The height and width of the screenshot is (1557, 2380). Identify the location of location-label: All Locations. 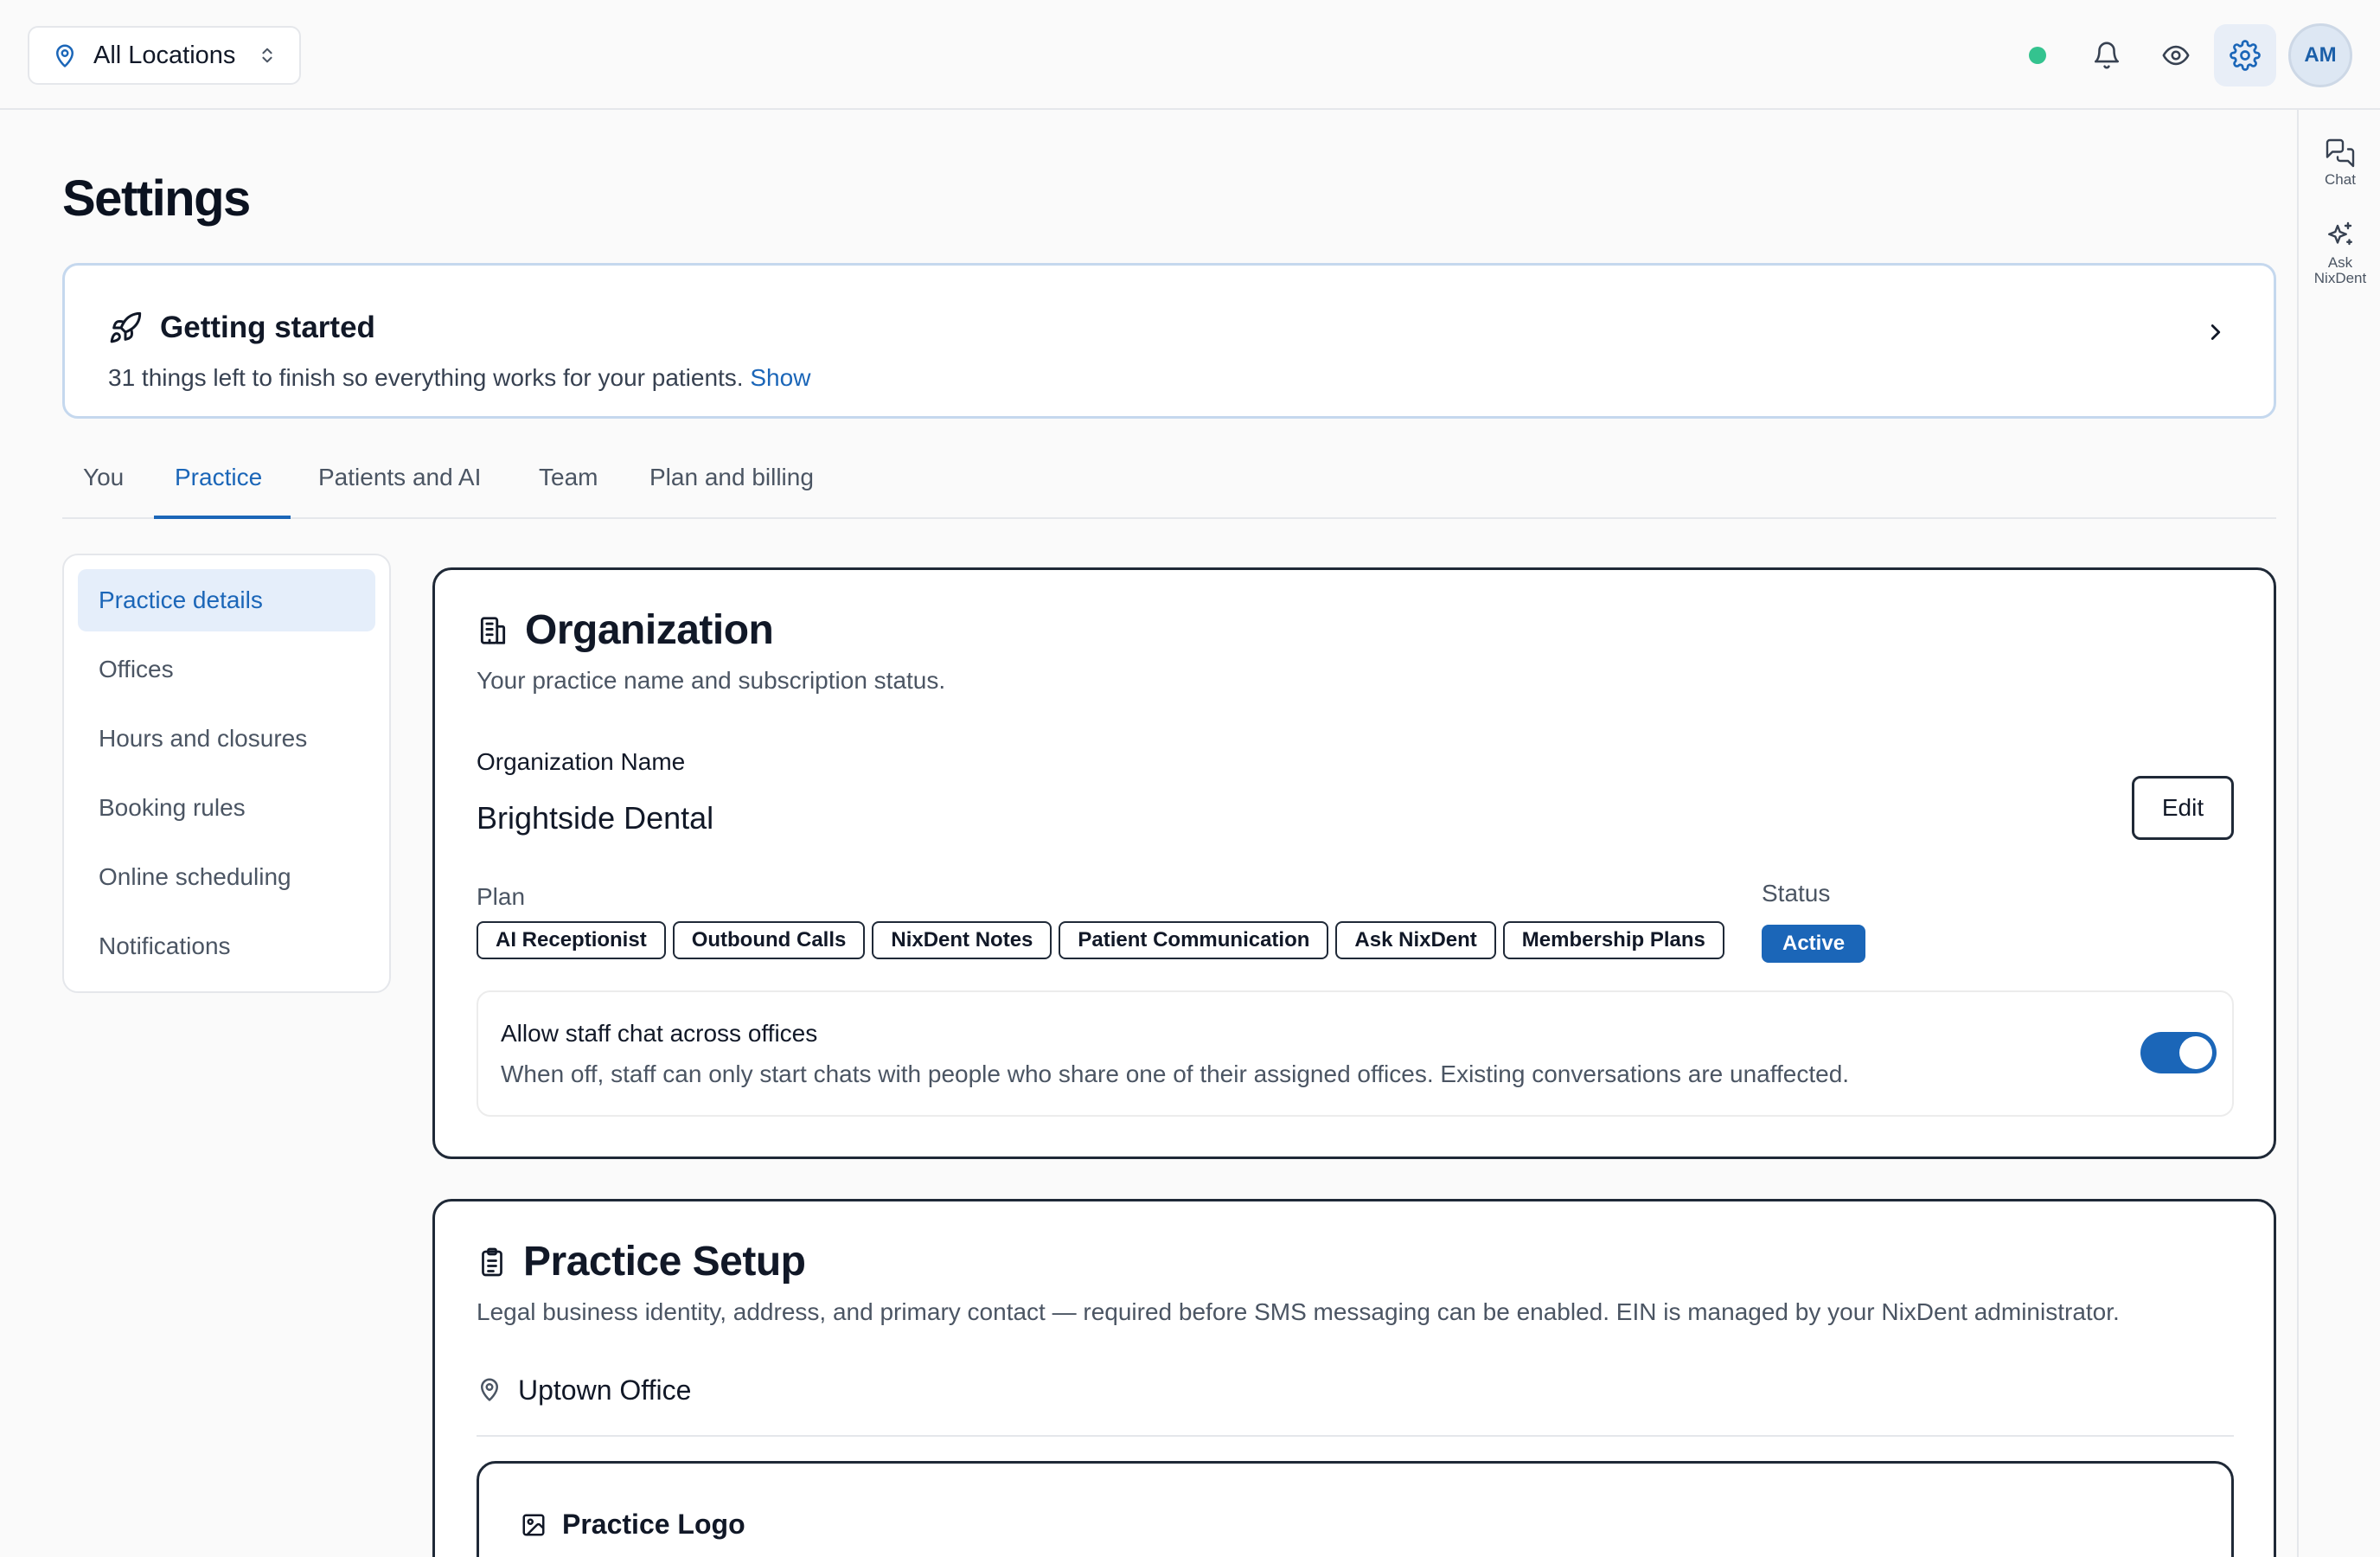
(164, 55).